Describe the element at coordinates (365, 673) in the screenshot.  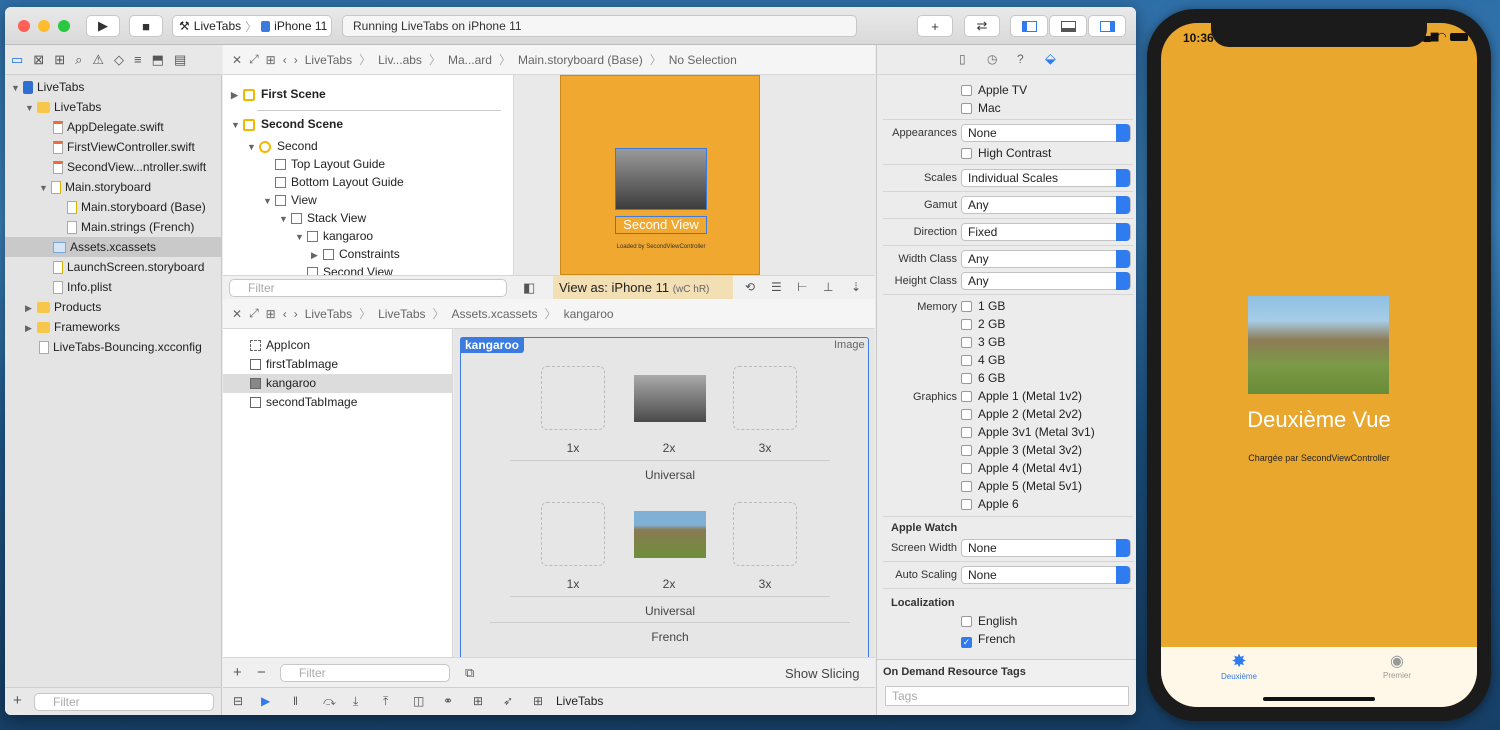
I see `asset-filter-input: Filter` at that location.